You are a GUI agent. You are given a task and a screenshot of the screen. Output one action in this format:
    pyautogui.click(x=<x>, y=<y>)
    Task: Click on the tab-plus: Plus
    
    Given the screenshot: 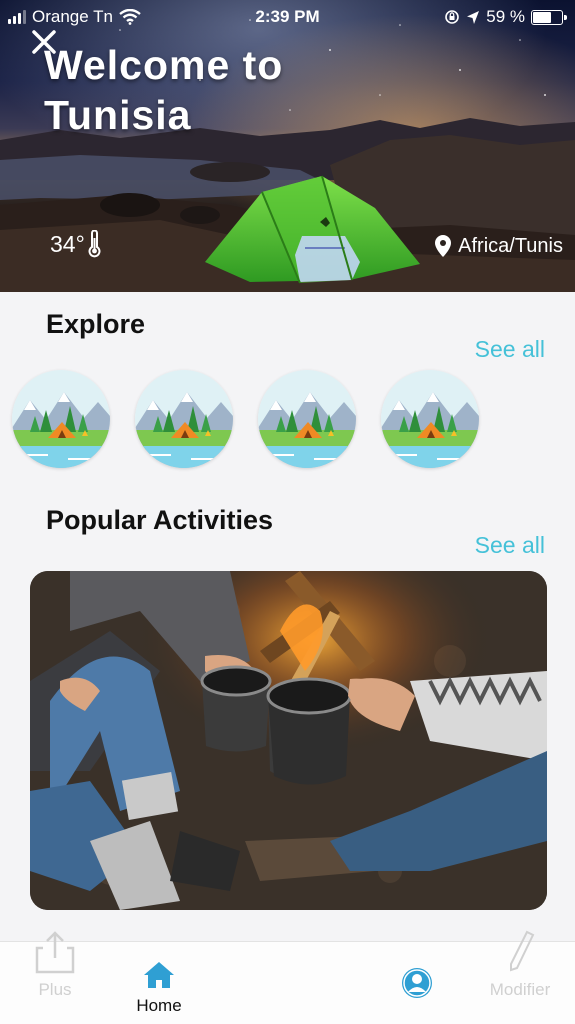 What is the action you would take?
    pyautogui.click(x=55, y=977)
    